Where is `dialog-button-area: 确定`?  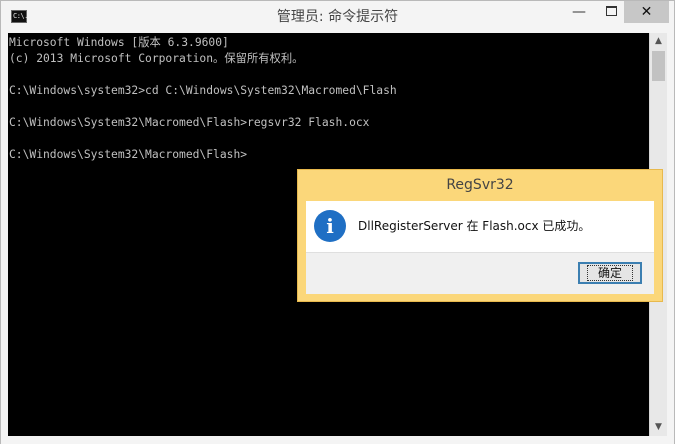
dialog-button-area: 确定 is located at coordinates (480, 273).